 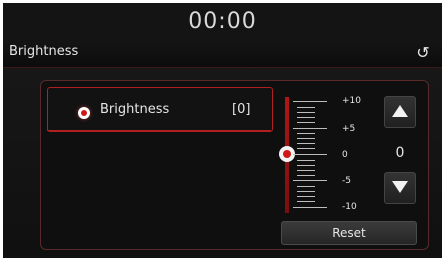 What do you see at coordinates (345, 155) in the screenshot?
I see `tick-label-zero: 0` at bounding box center [345, 155].